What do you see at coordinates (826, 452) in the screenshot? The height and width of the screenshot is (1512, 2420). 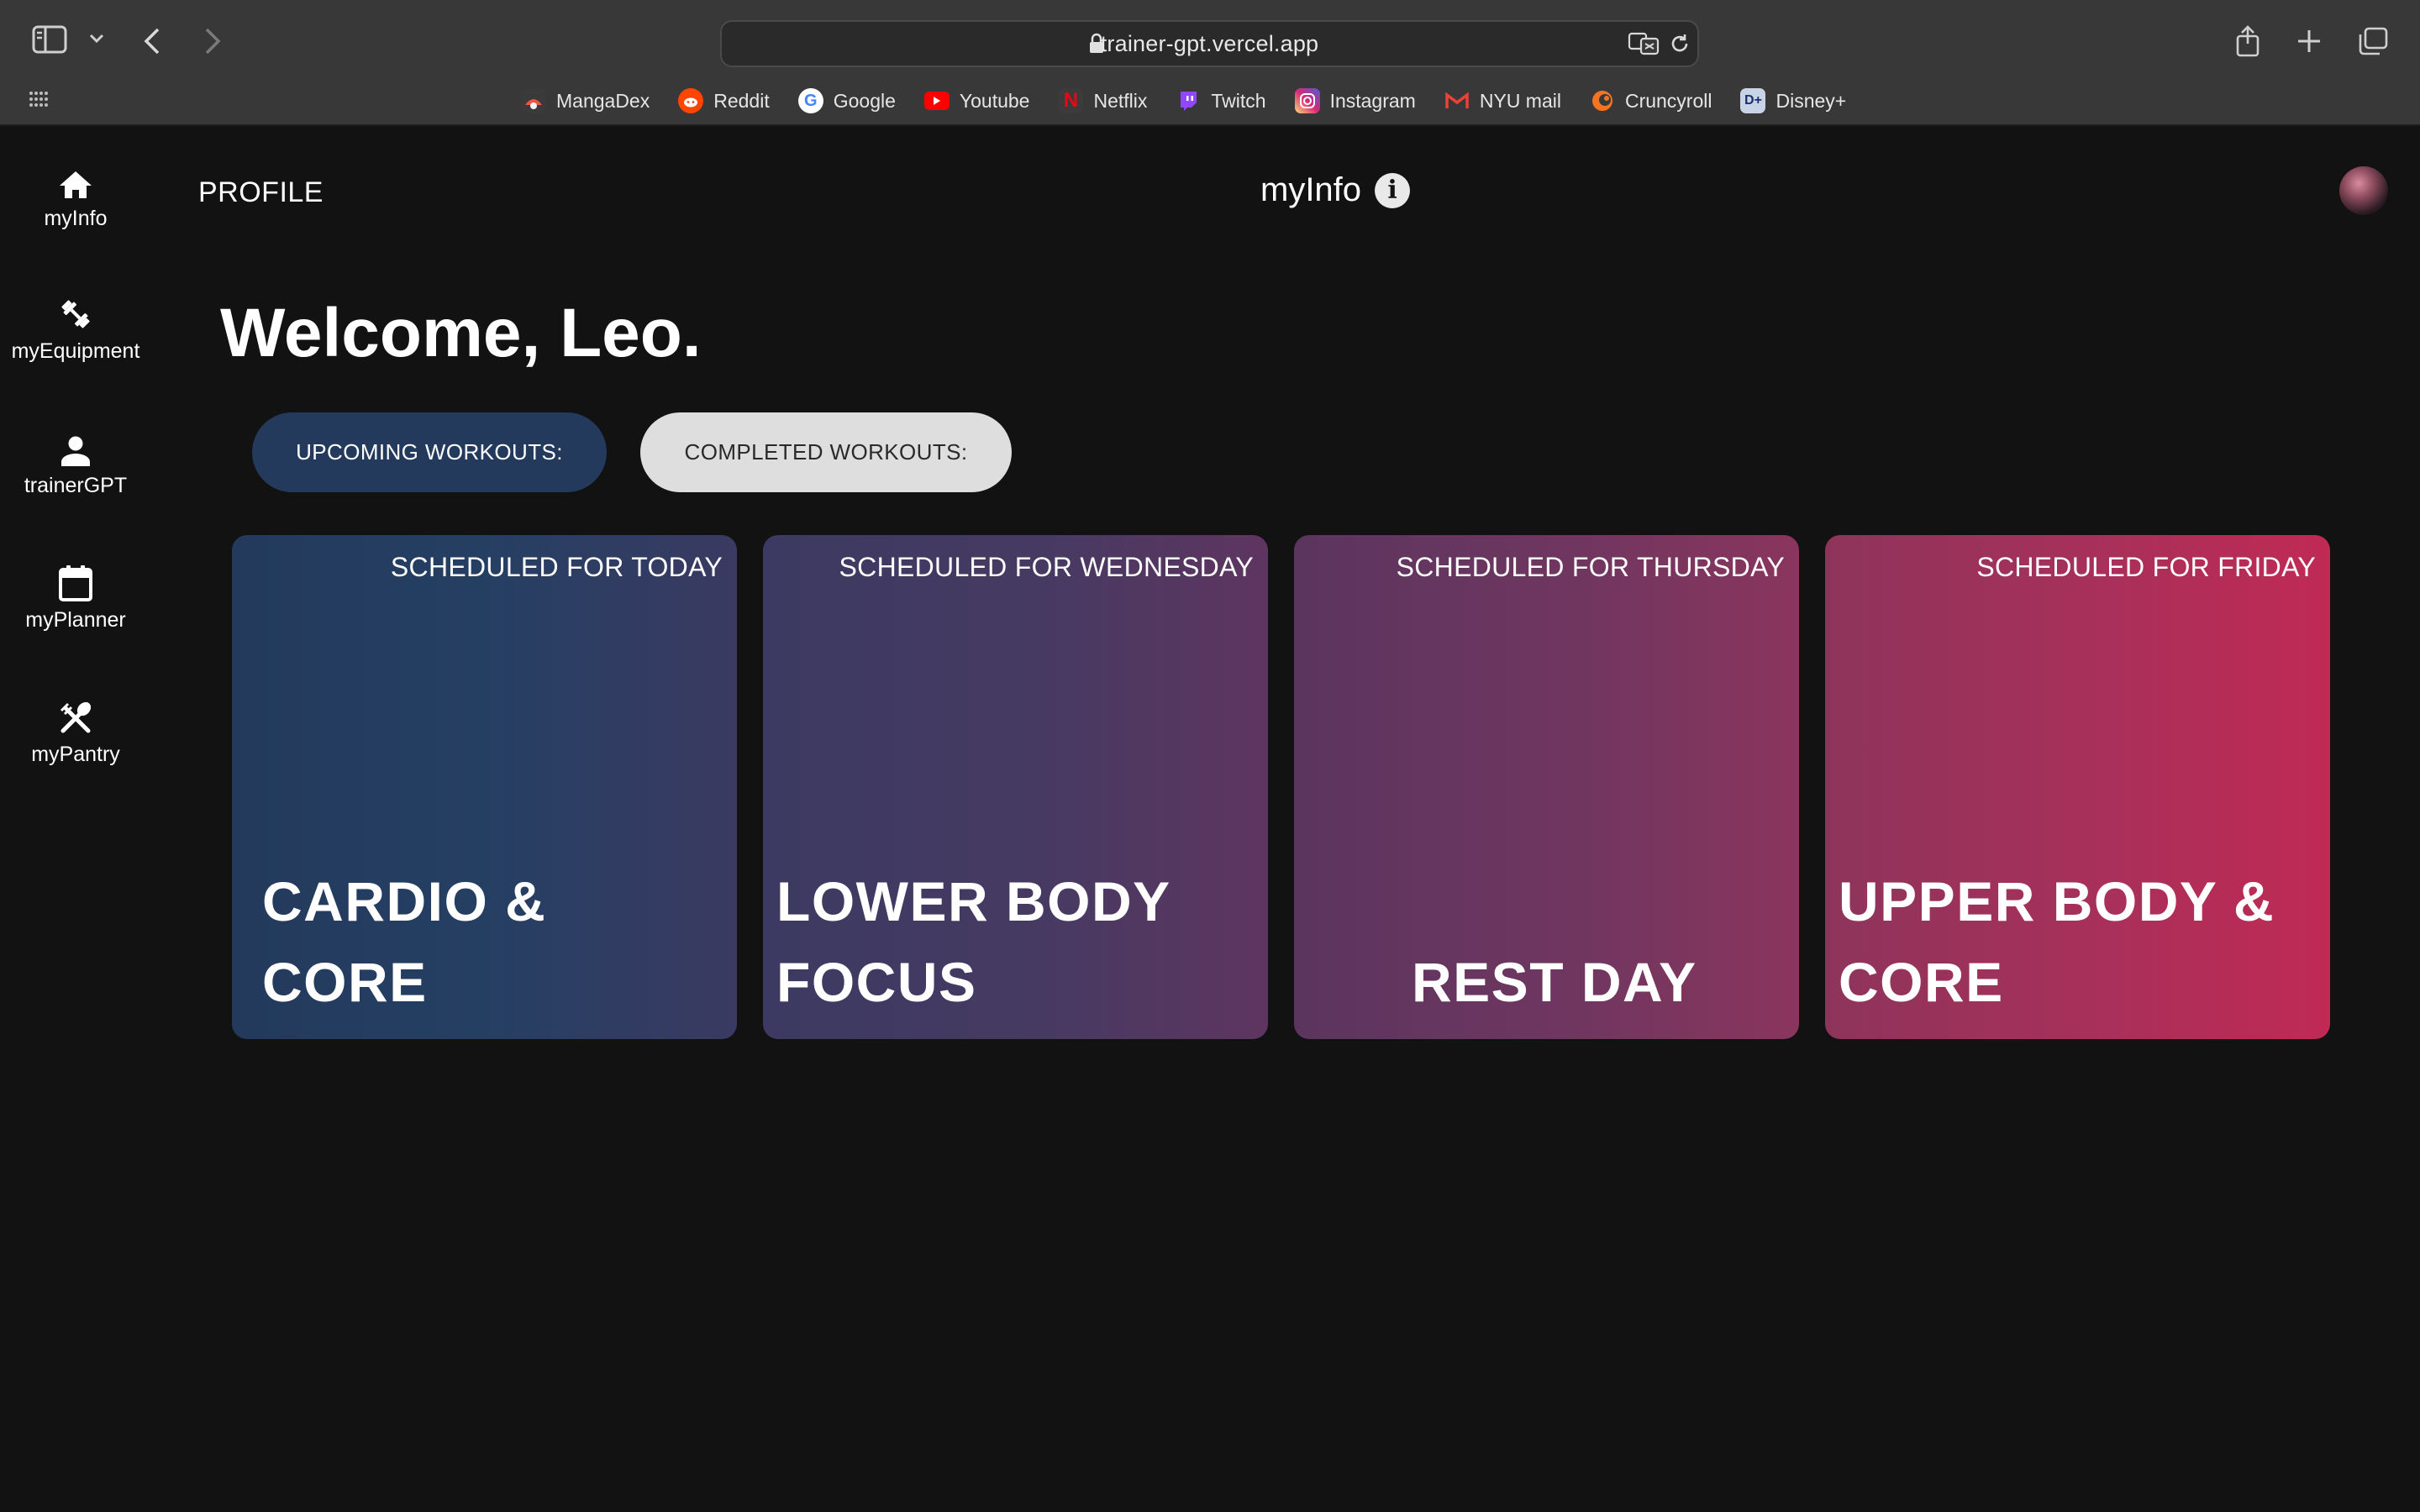 I see `tab-completed-workouts: COMPLETED WORKOUTS:` at bounding box center [826, 452].